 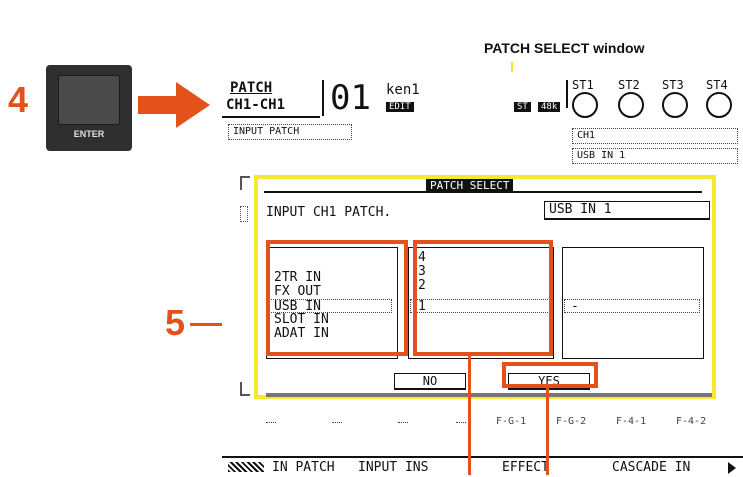 What do you see at coordinates (675, 105) in the screenshot?
I see `st3-knob-icon` at bounding box center [675, 105].